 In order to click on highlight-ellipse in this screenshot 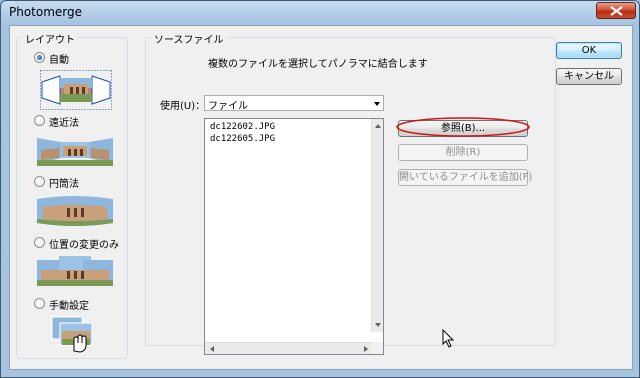, I will do `click(463, 127)`.